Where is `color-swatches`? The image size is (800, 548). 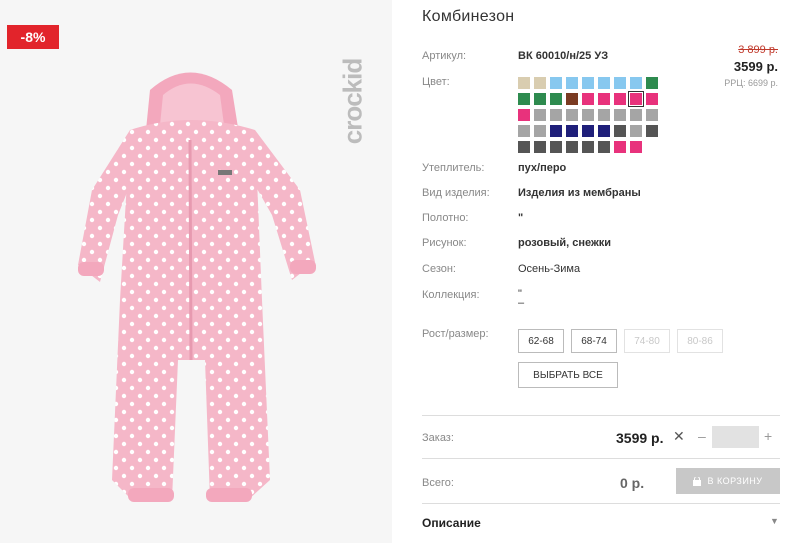
color-swatches is located at coordinates (588, 115).